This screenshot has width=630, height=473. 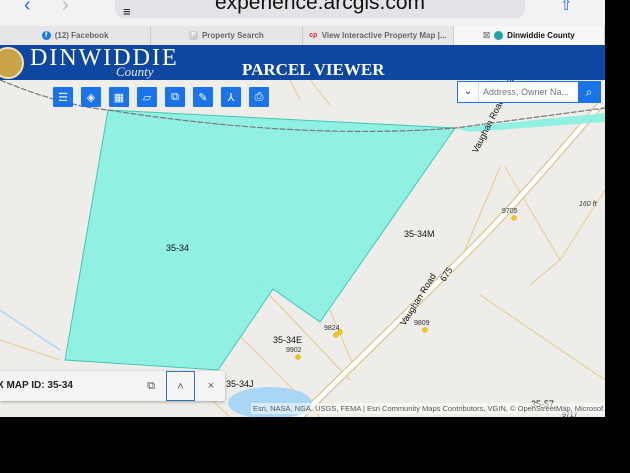 What do you see at coordinates (313, 35) in the screenshot?
I see `cp-icon: cp` at bounding box center [313, 35].